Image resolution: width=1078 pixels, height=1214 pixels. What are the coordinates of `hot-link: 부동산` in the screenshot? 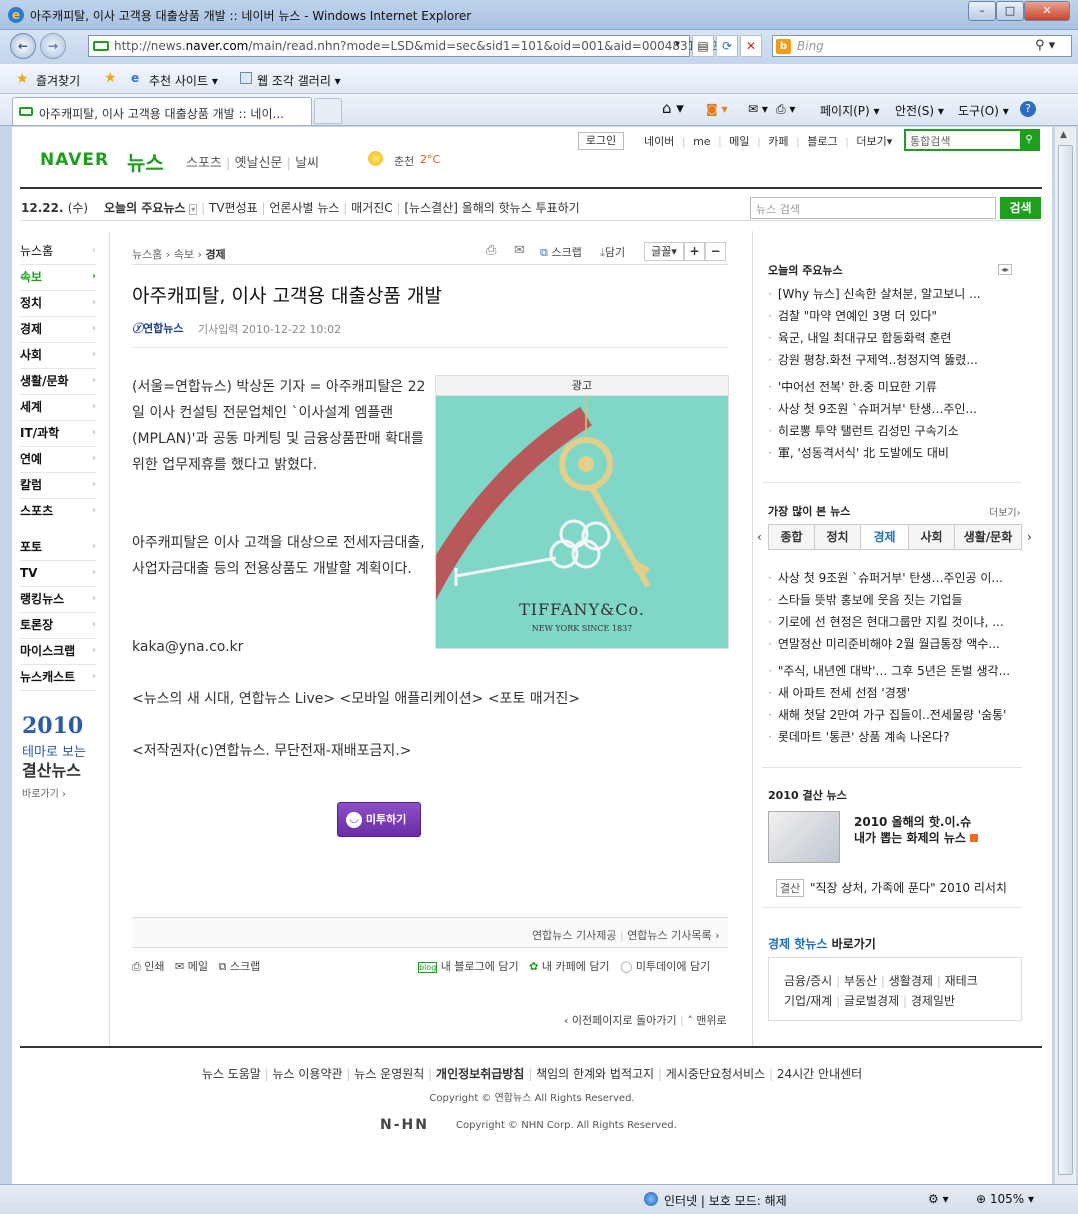 It's located at (860, 981).